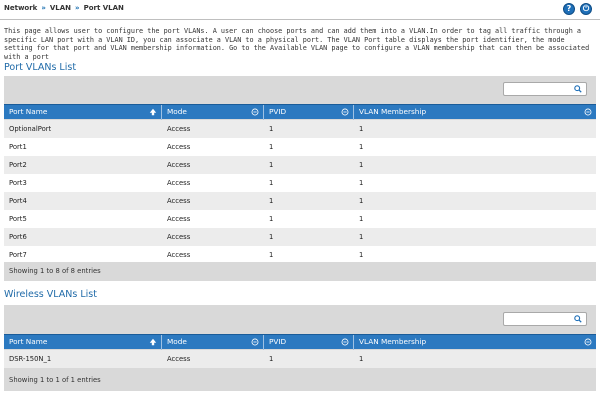 The height and width of the screenshot is (395, 600). I want to click on table-row: Port2 Access 1 1, so click(300, 165).